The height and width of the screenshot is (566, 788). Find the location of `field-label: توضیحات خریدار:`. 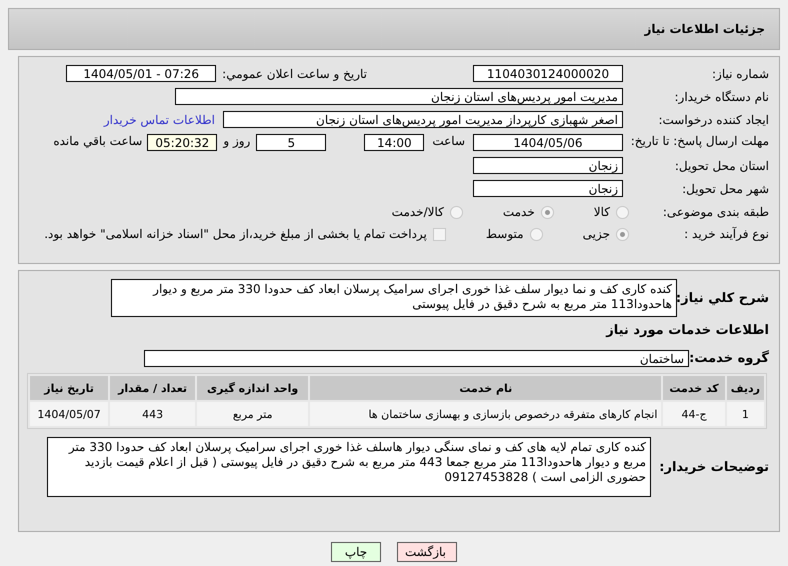

field-label: توضیحات خریدار: is located at coordinates (713, 467).